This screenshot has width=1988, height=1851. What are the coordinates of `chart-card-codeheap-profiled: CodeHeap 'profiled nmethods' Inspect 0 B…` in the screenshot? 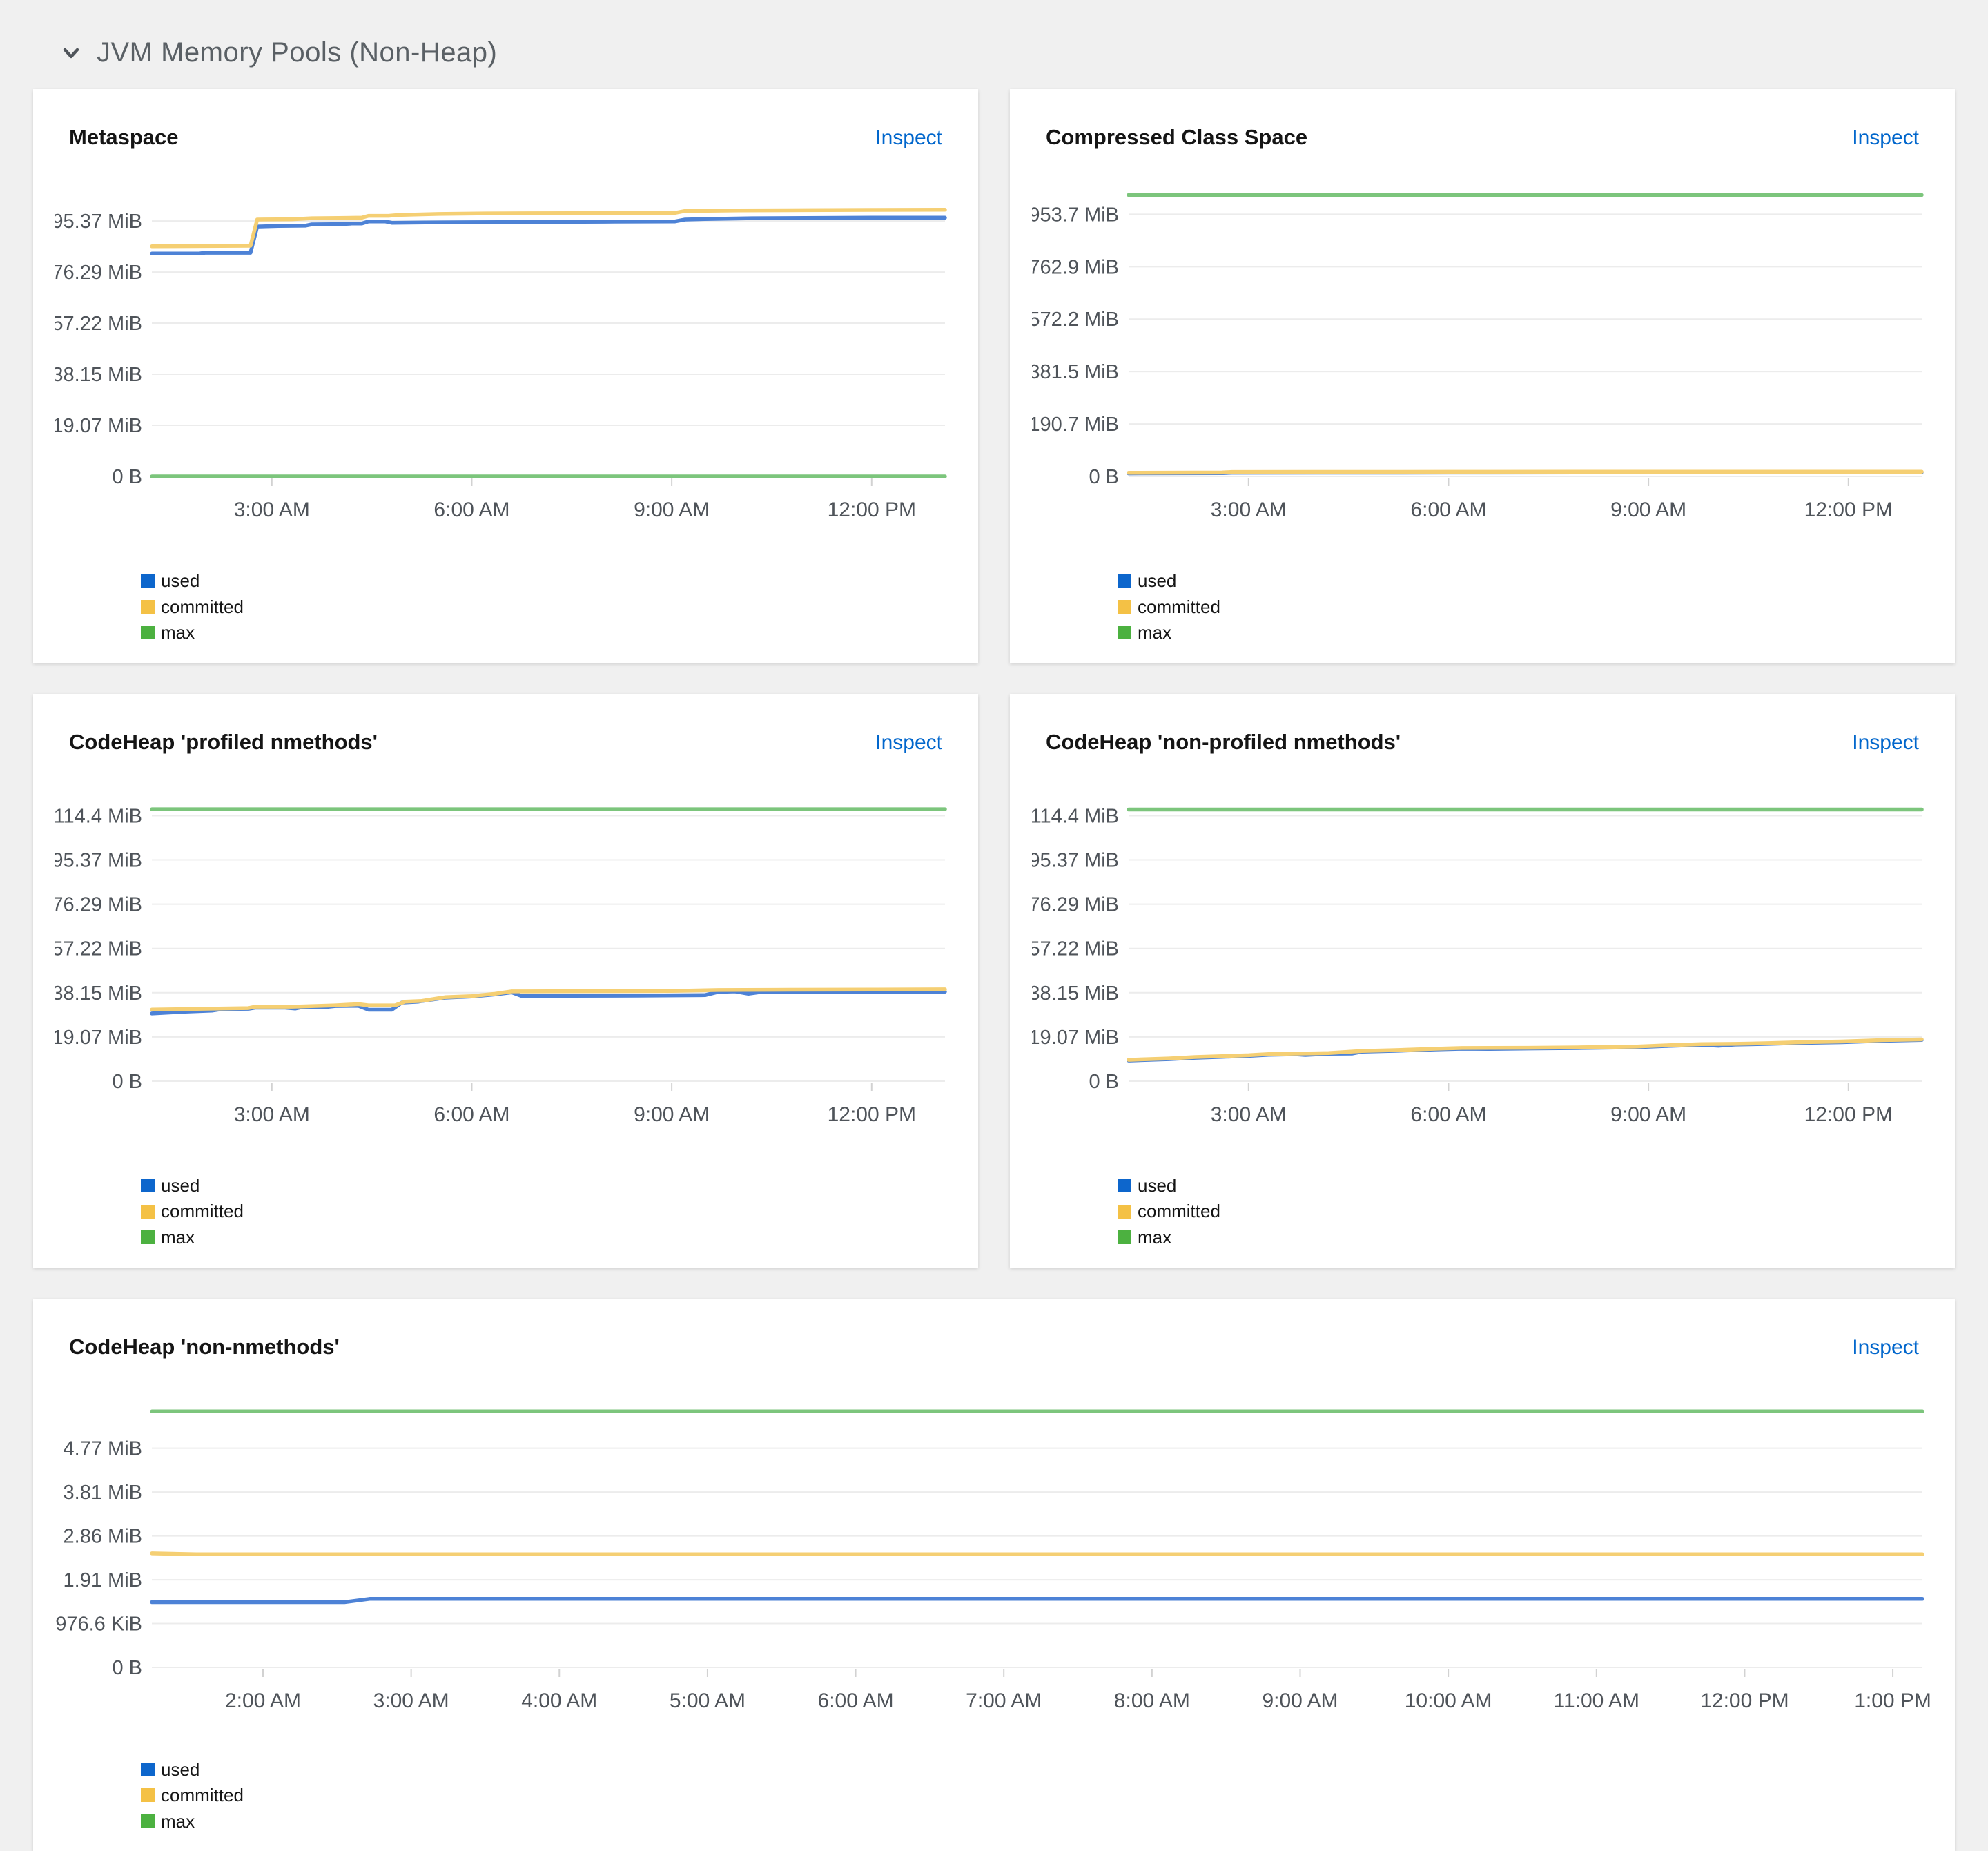 It's located at (505, 980).